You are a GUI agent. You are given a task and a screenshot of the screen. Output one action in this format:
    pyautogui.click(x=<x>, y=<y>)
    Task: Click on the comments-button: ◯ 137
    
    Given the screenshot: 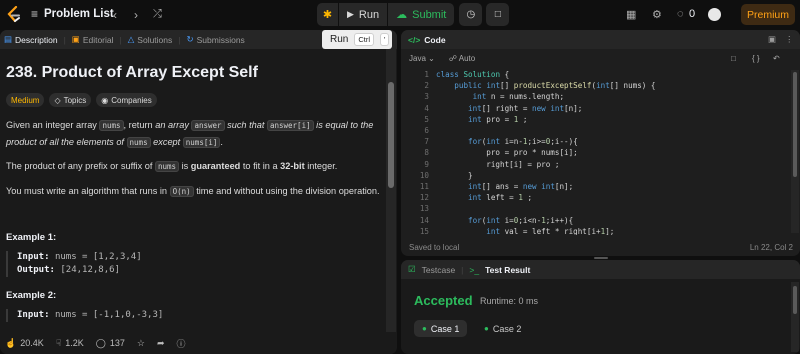 What is the action you would take?
    pyautogui.click(x=110, y=343)
    